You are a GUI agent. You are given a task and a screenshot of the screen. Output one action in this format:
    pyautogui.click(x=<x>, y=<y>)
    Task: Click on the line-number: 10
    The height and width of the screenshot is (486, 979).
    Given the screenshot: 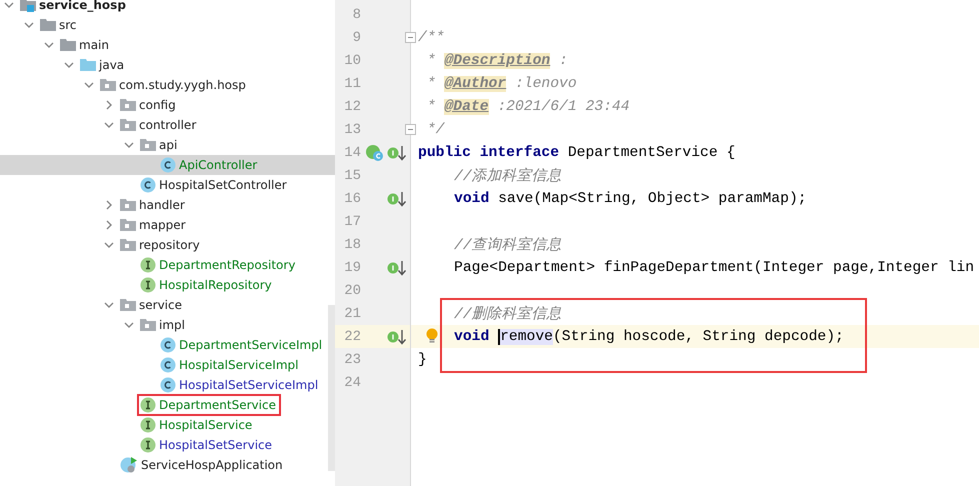 What is the action you would take?
    pyautogui.click(x=352, y=60)
    